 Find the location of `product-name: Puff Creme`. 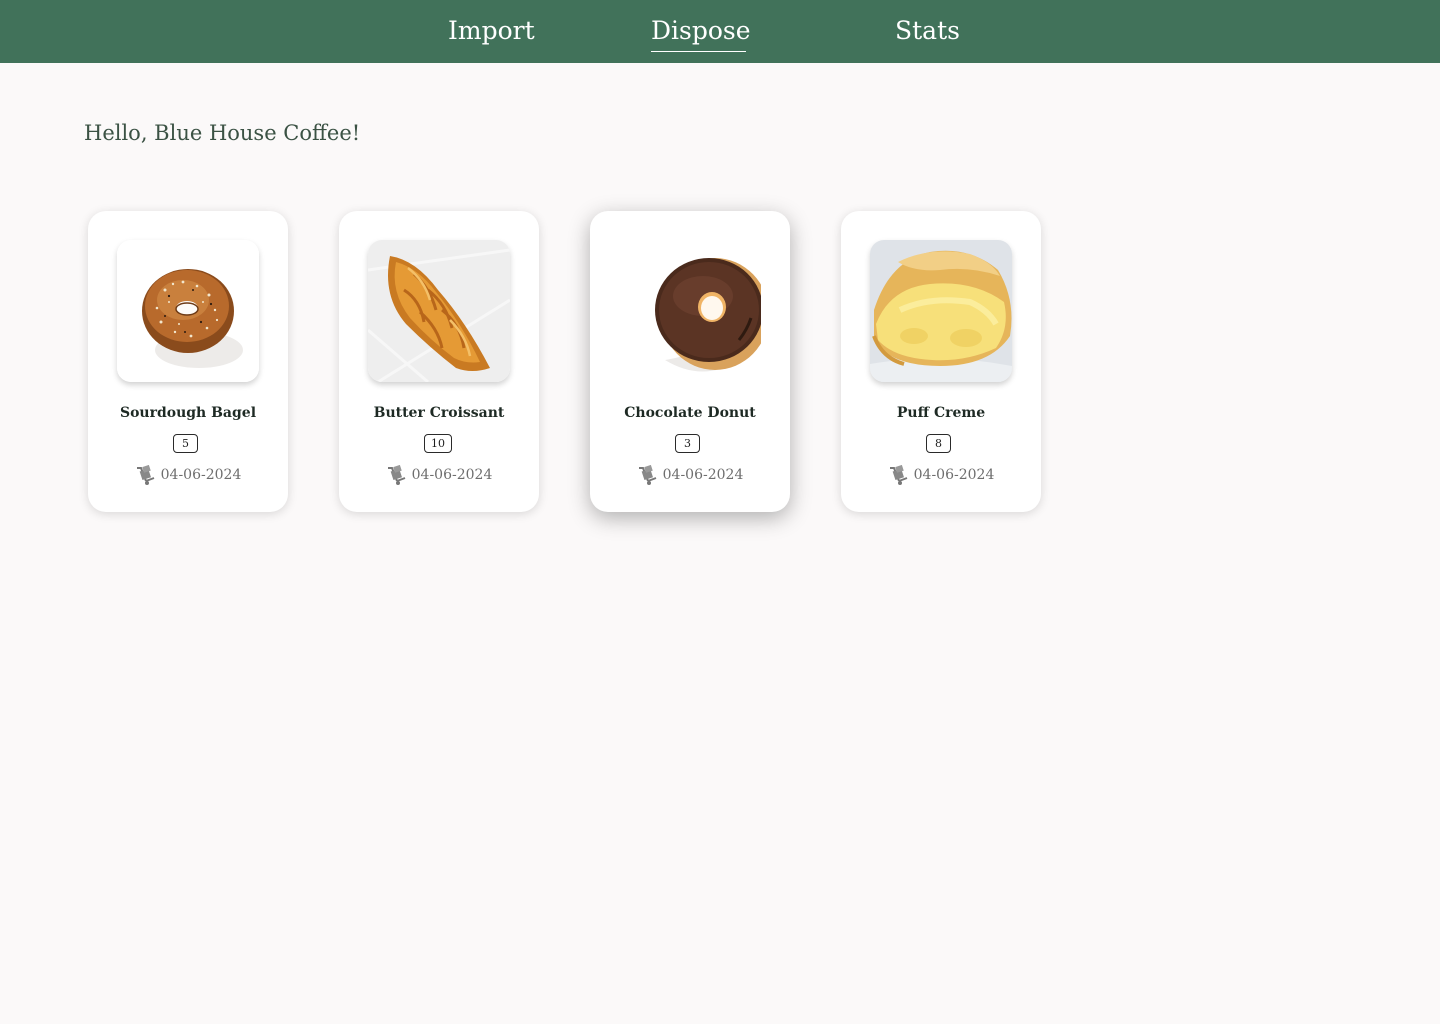

product-name: Puff Creme is located at coordinates (941, 413).